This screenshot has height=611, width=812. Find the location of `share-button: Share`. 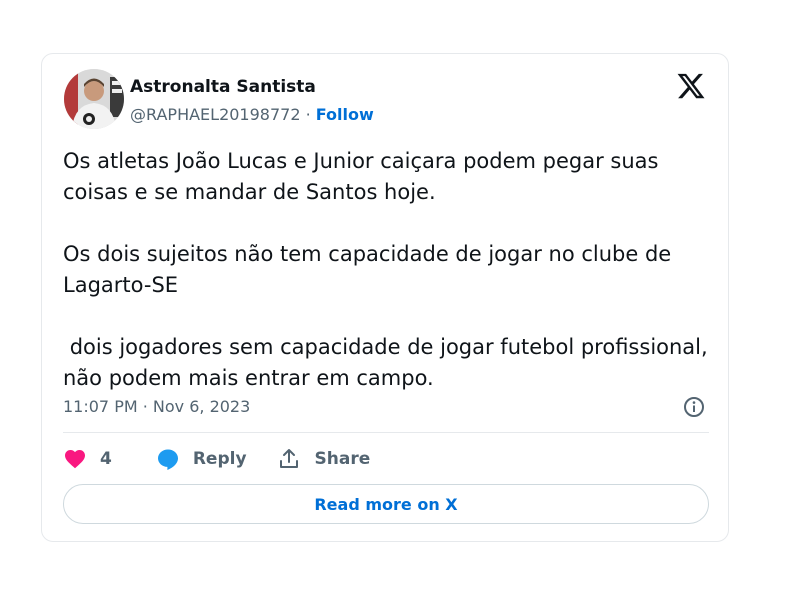

share-button: Share is located at coordinates (324, 459).